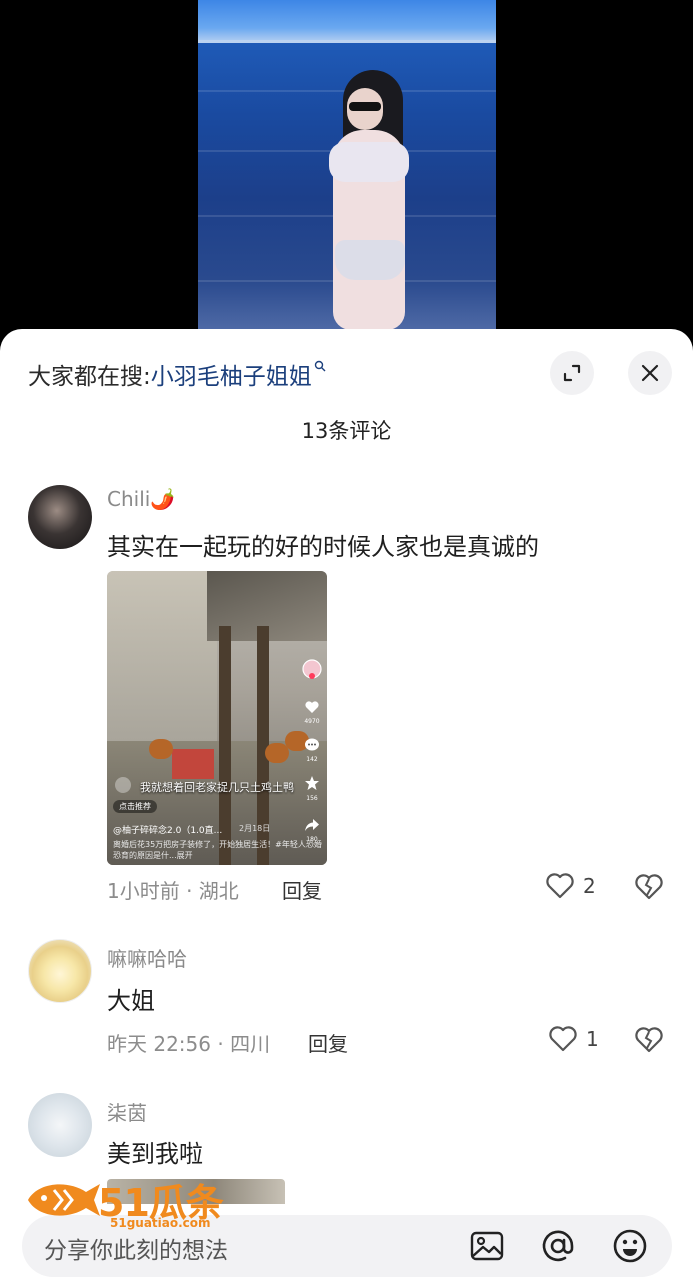 Image resolution: width=693 pixels, height=1280 pixels. Describe the element at coordinates (134, 1202) in the screenshot. I see `site-watermark-logo: 51瓜条 51guatiao.com` at that location.